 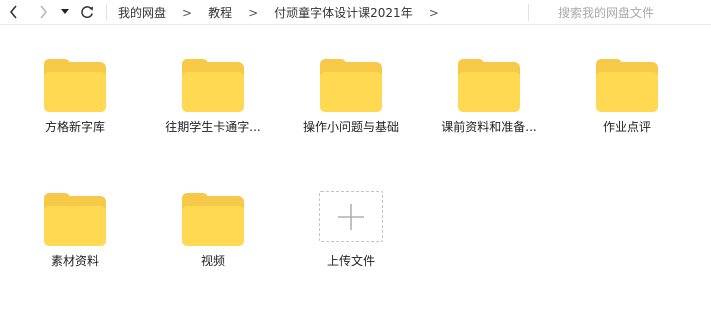 What do you see at coordinates (343, 12) in the screenshot?
I see `breadcrumb-item-current-folder: 付顽童字体设计课2021年` at bounding box center [343, 12].